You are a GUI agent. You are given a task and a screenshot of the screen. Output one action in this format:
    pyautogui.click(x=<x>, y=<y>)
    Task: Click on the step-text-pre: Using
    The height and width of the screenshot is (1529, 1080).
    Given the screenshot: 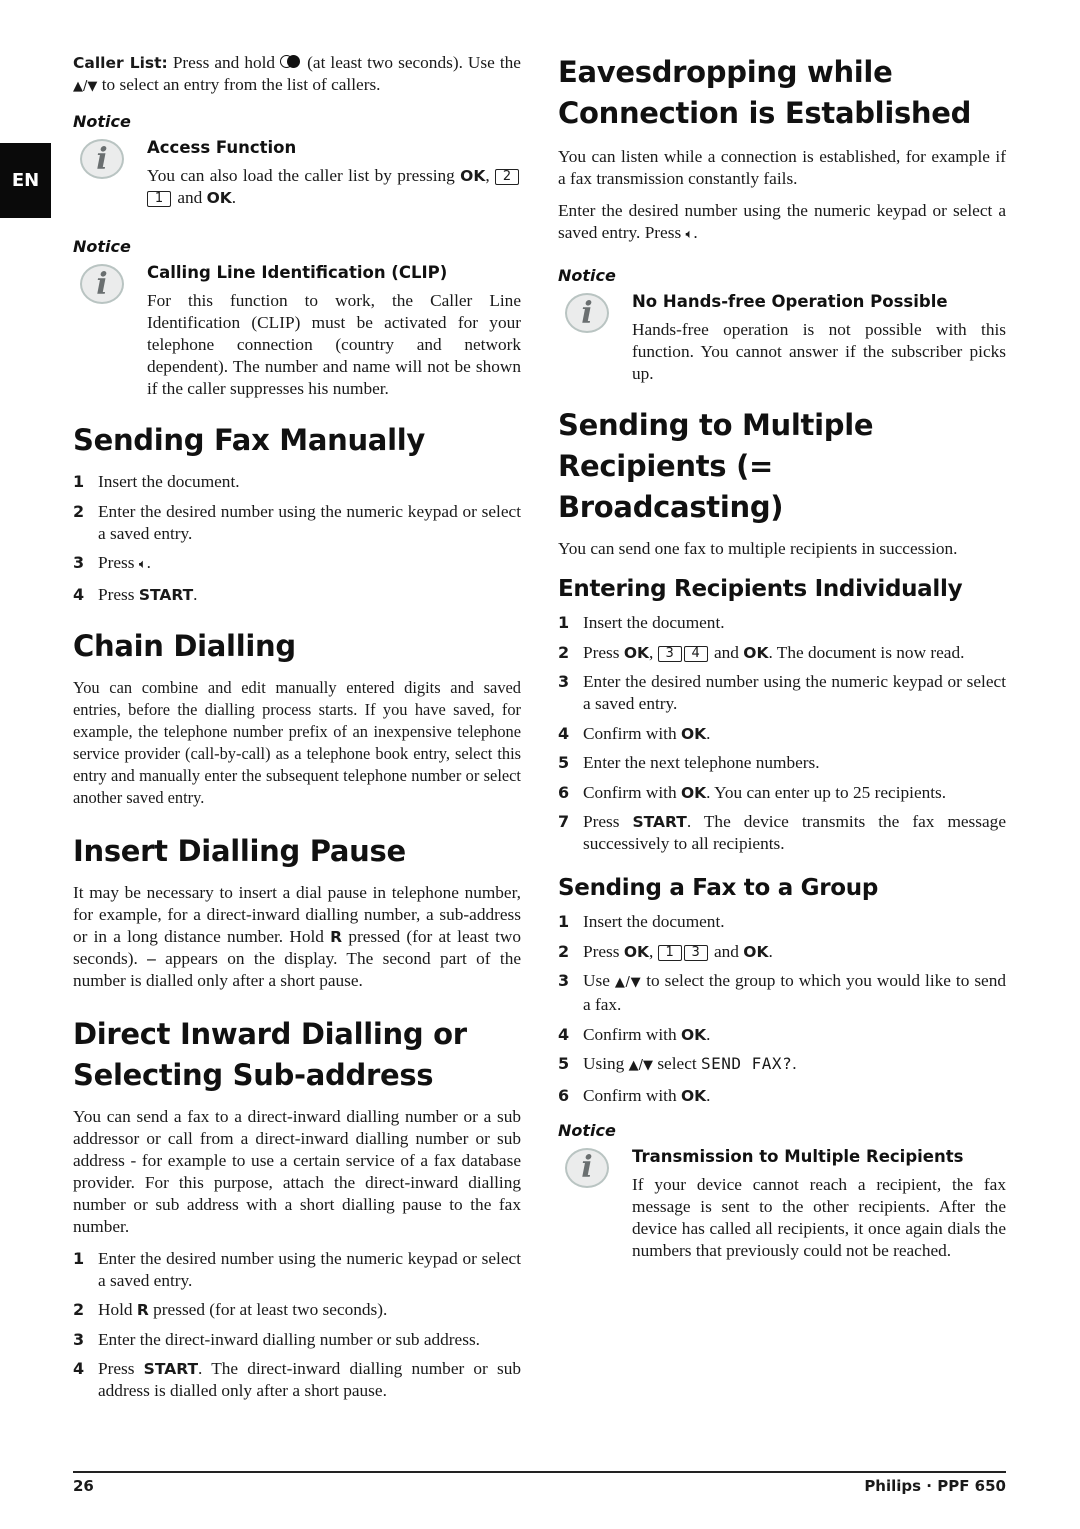 What is the action you would take?
    pyautogui.click(x=604, y=1063)
    